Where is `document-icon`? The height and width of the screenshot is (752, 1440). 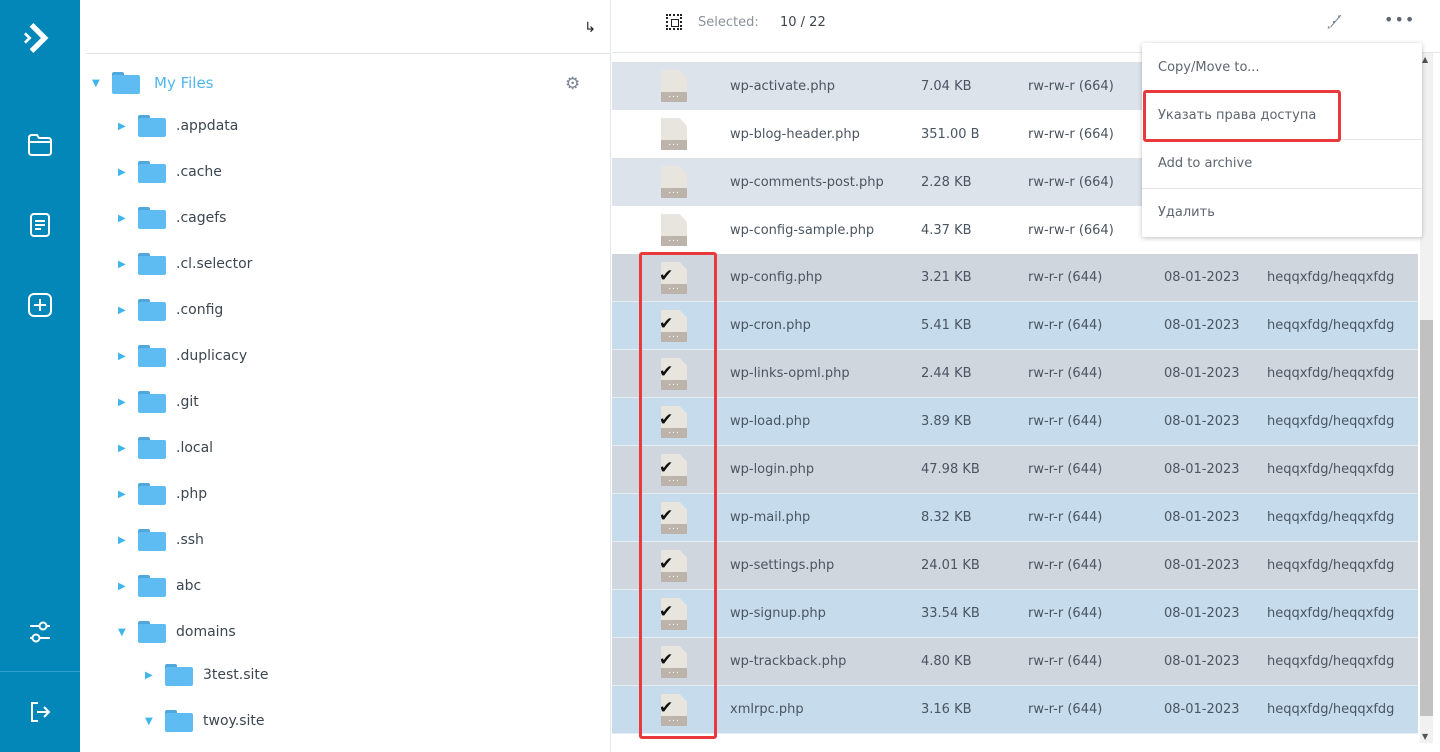
document-icon is located at coordinates (40, 225).